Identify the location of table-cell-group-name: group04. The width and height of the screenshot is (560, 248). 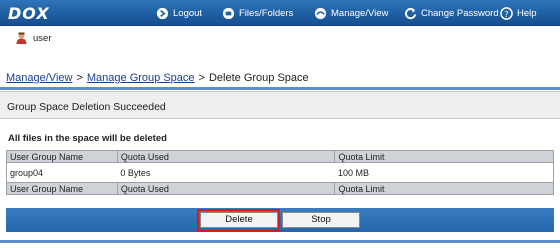
(62, 172).